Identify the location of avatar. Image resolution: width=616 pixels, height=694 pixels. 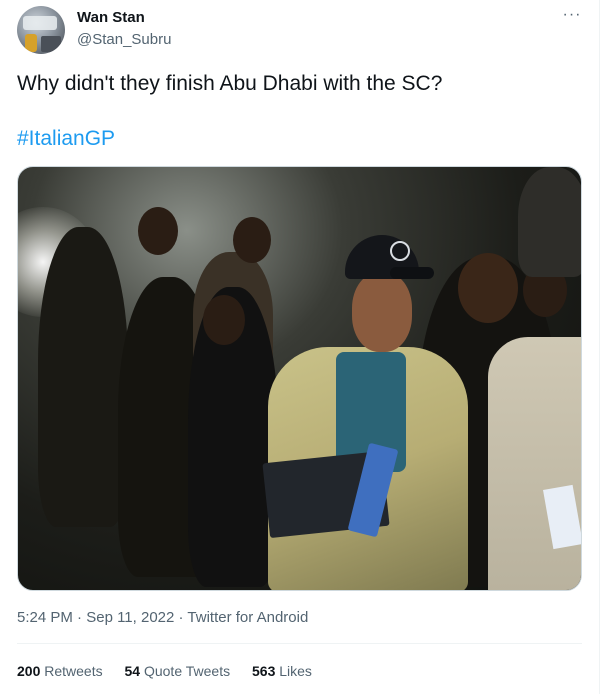
(41, 30).